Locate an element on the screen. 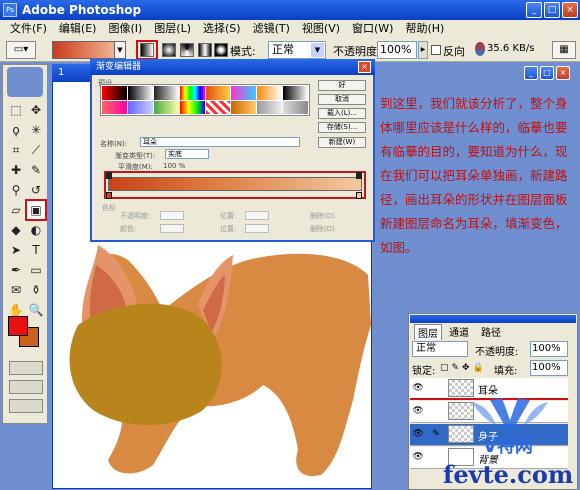  diamond-gradient-icon is located at coordinates (221, 50).